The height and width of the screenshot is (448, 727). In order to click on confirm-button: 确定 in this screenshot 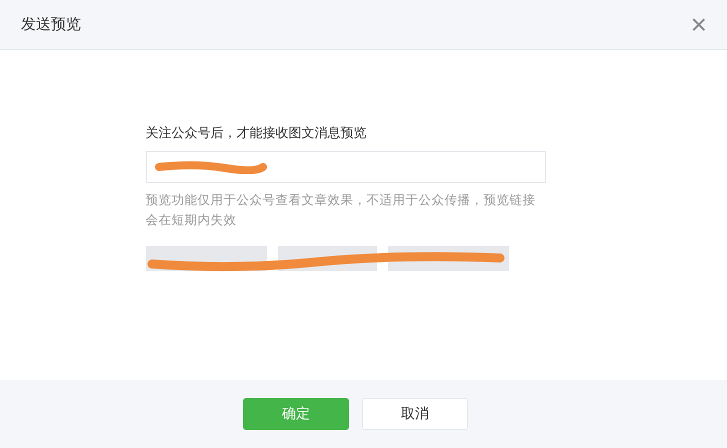, I will do `click(296, 414)`.